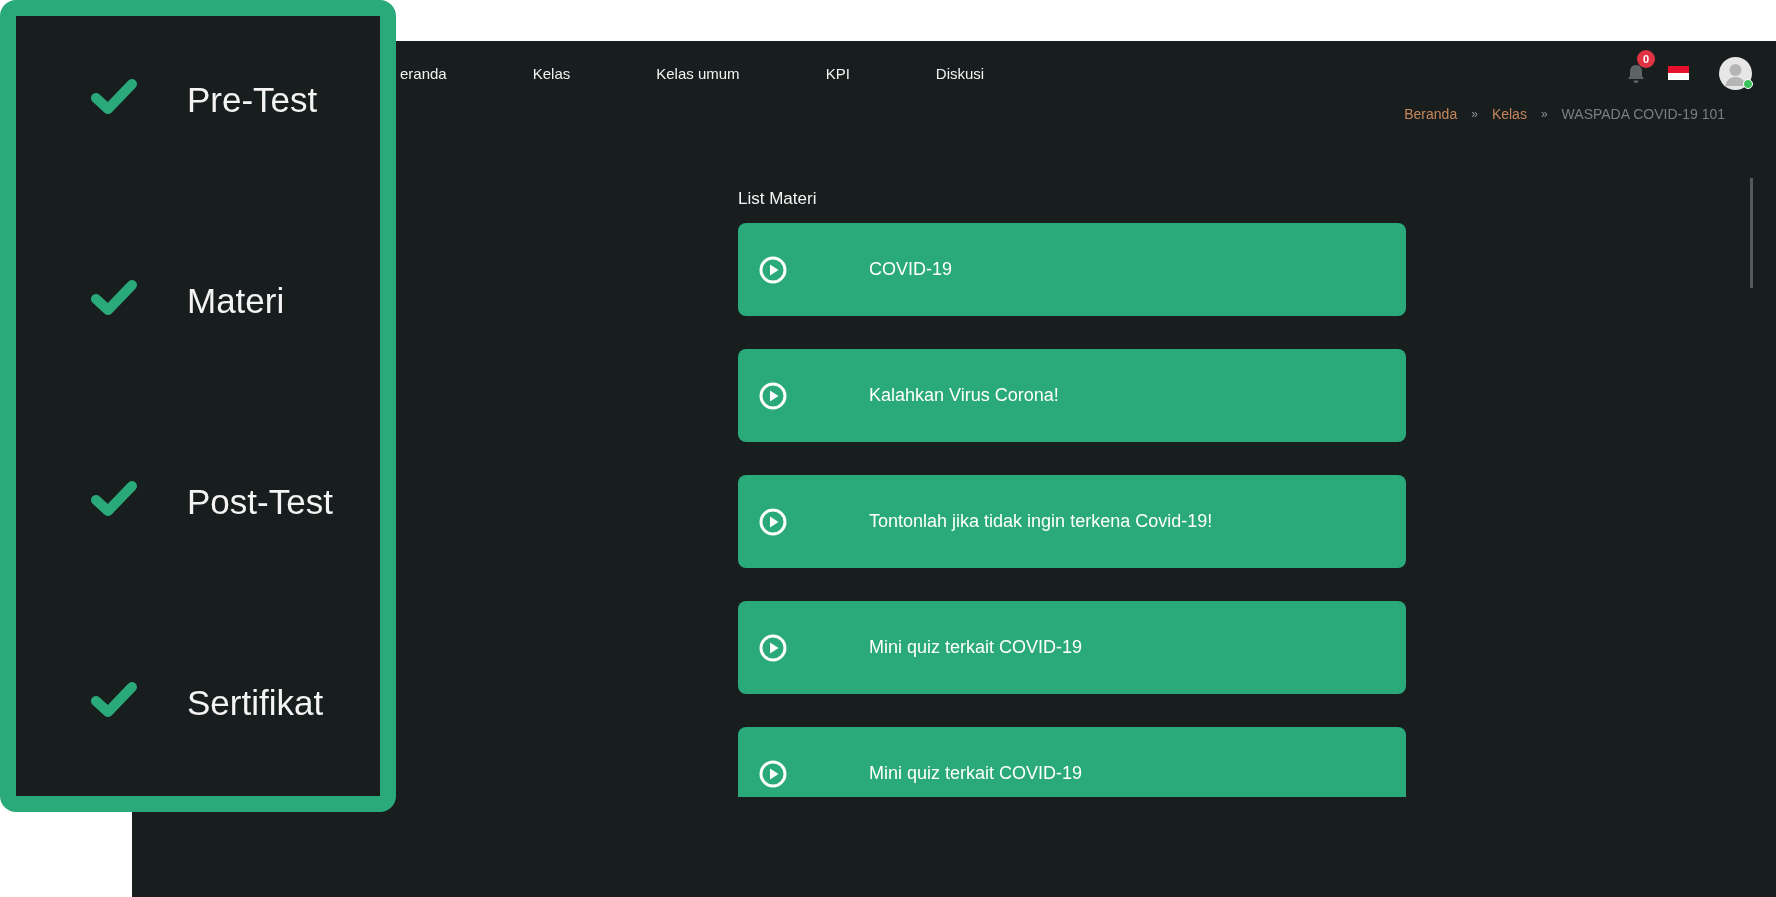 This screenshot has height=897, width=1776. What do you see at coordinates (1751, 233) in the screenshot?
I see `scrollbar` at bounding box center [1751, 233].